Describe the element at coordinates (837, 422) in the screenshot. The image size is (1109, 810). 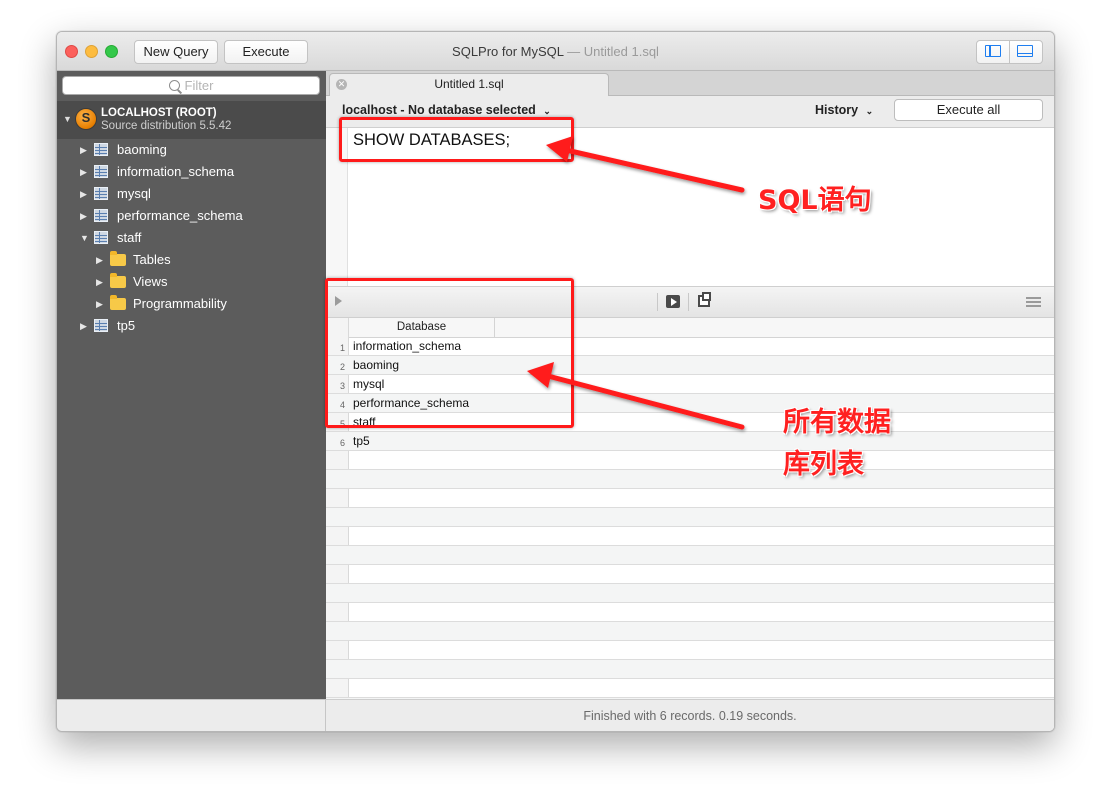
I see `list-annotation-label-line1: 所有数据` at that location.